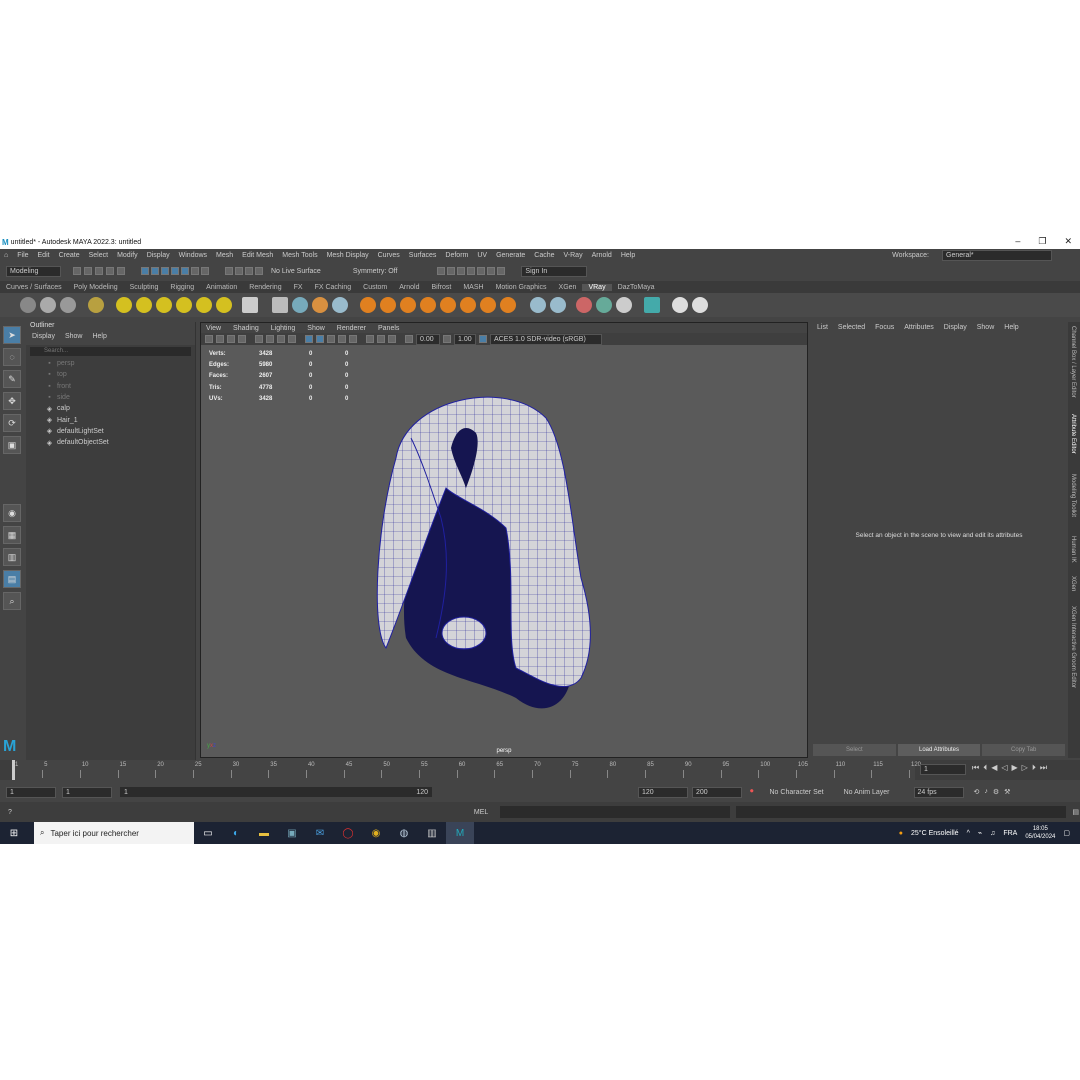  I want to click on steam-icon: ◍, so click(404, 833).